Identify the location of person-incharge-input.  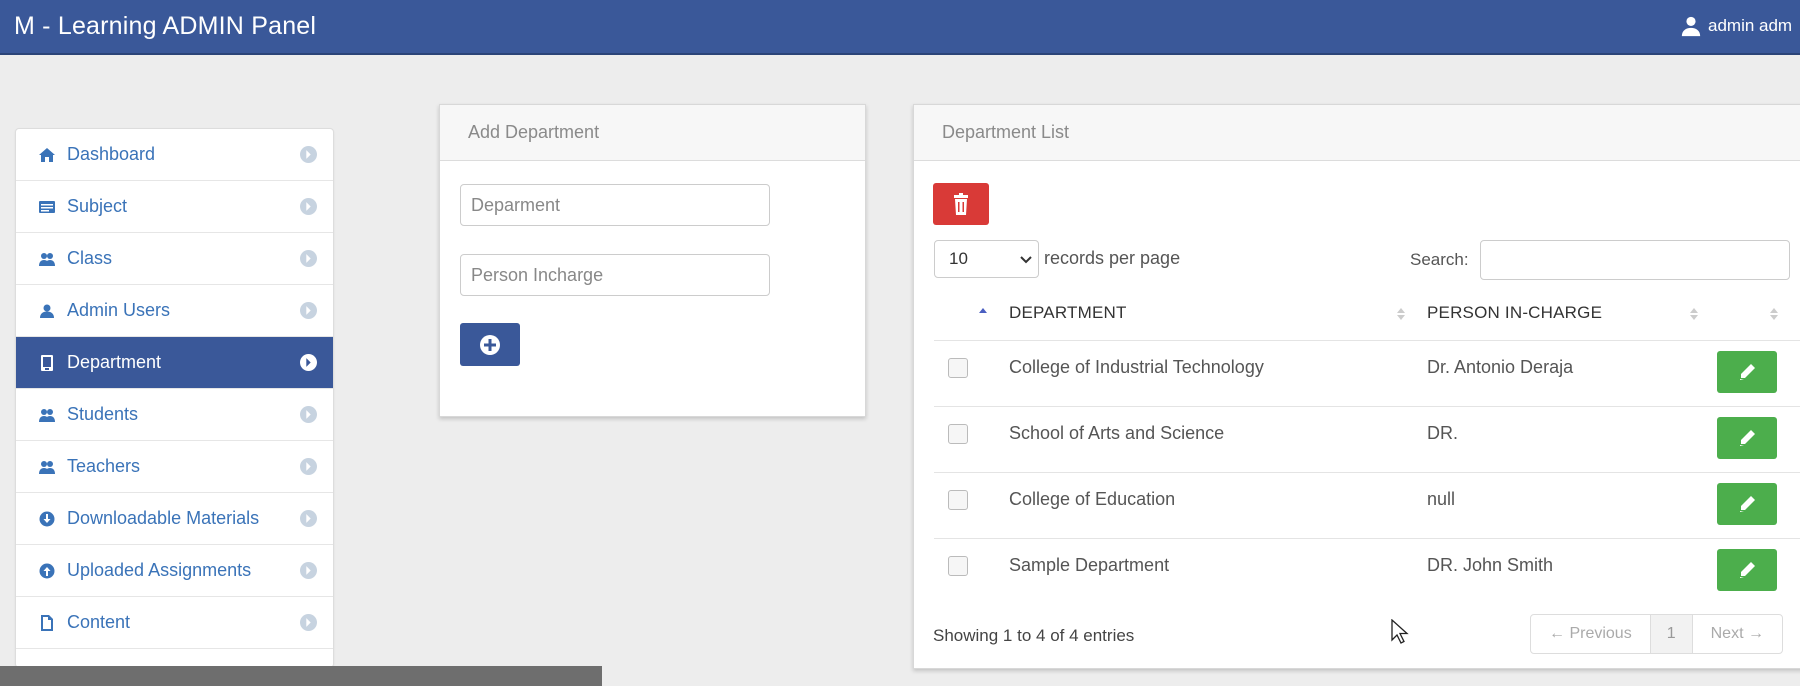
(615, 275).